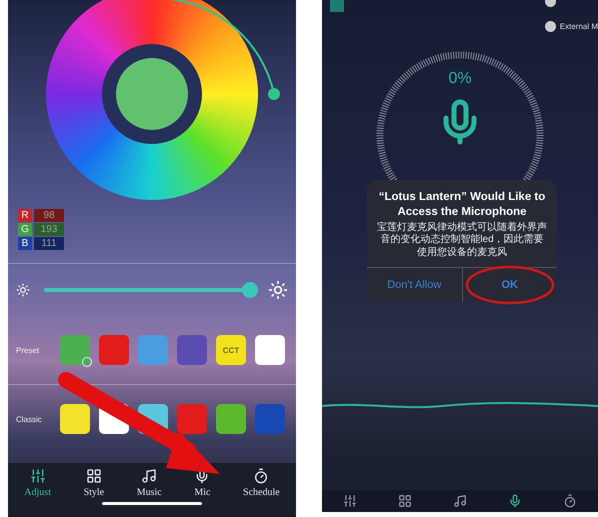 This screenshot has height=517, width=598. I want to click on dialog-message: 宝莲灯麦克风律动模式可以随着外界声音的变化动态控制智能led，因此需要使用您设备的麦克风, so click(462, 241).